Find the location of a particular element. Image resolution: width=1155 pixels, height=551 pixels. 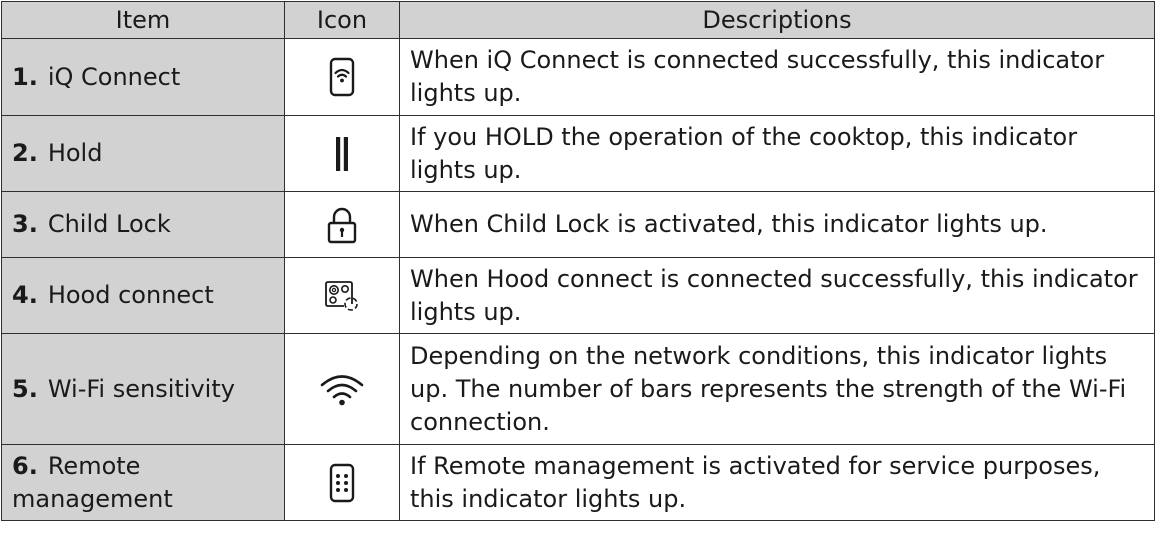

hood-connect-icon is located at coordinates (342, 296).